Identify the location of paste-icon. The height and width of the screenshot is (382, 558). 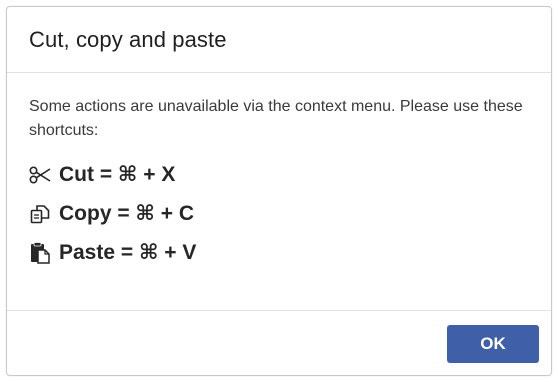
(40, 252).